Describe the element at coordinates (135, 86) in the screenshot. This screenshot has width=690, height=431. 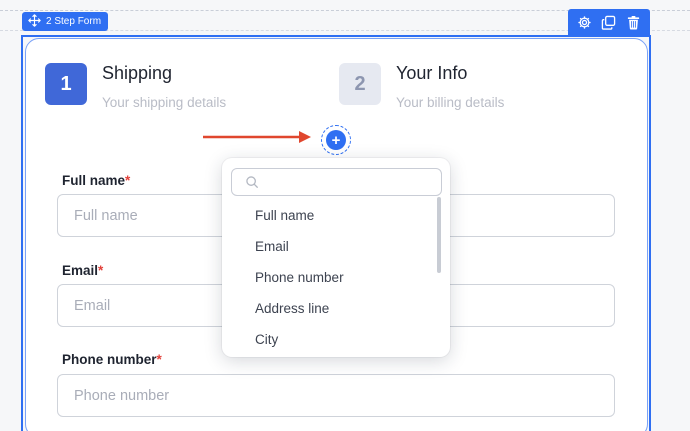
I see `step-shipping: 1 Shipping Your shipping details` at that location.